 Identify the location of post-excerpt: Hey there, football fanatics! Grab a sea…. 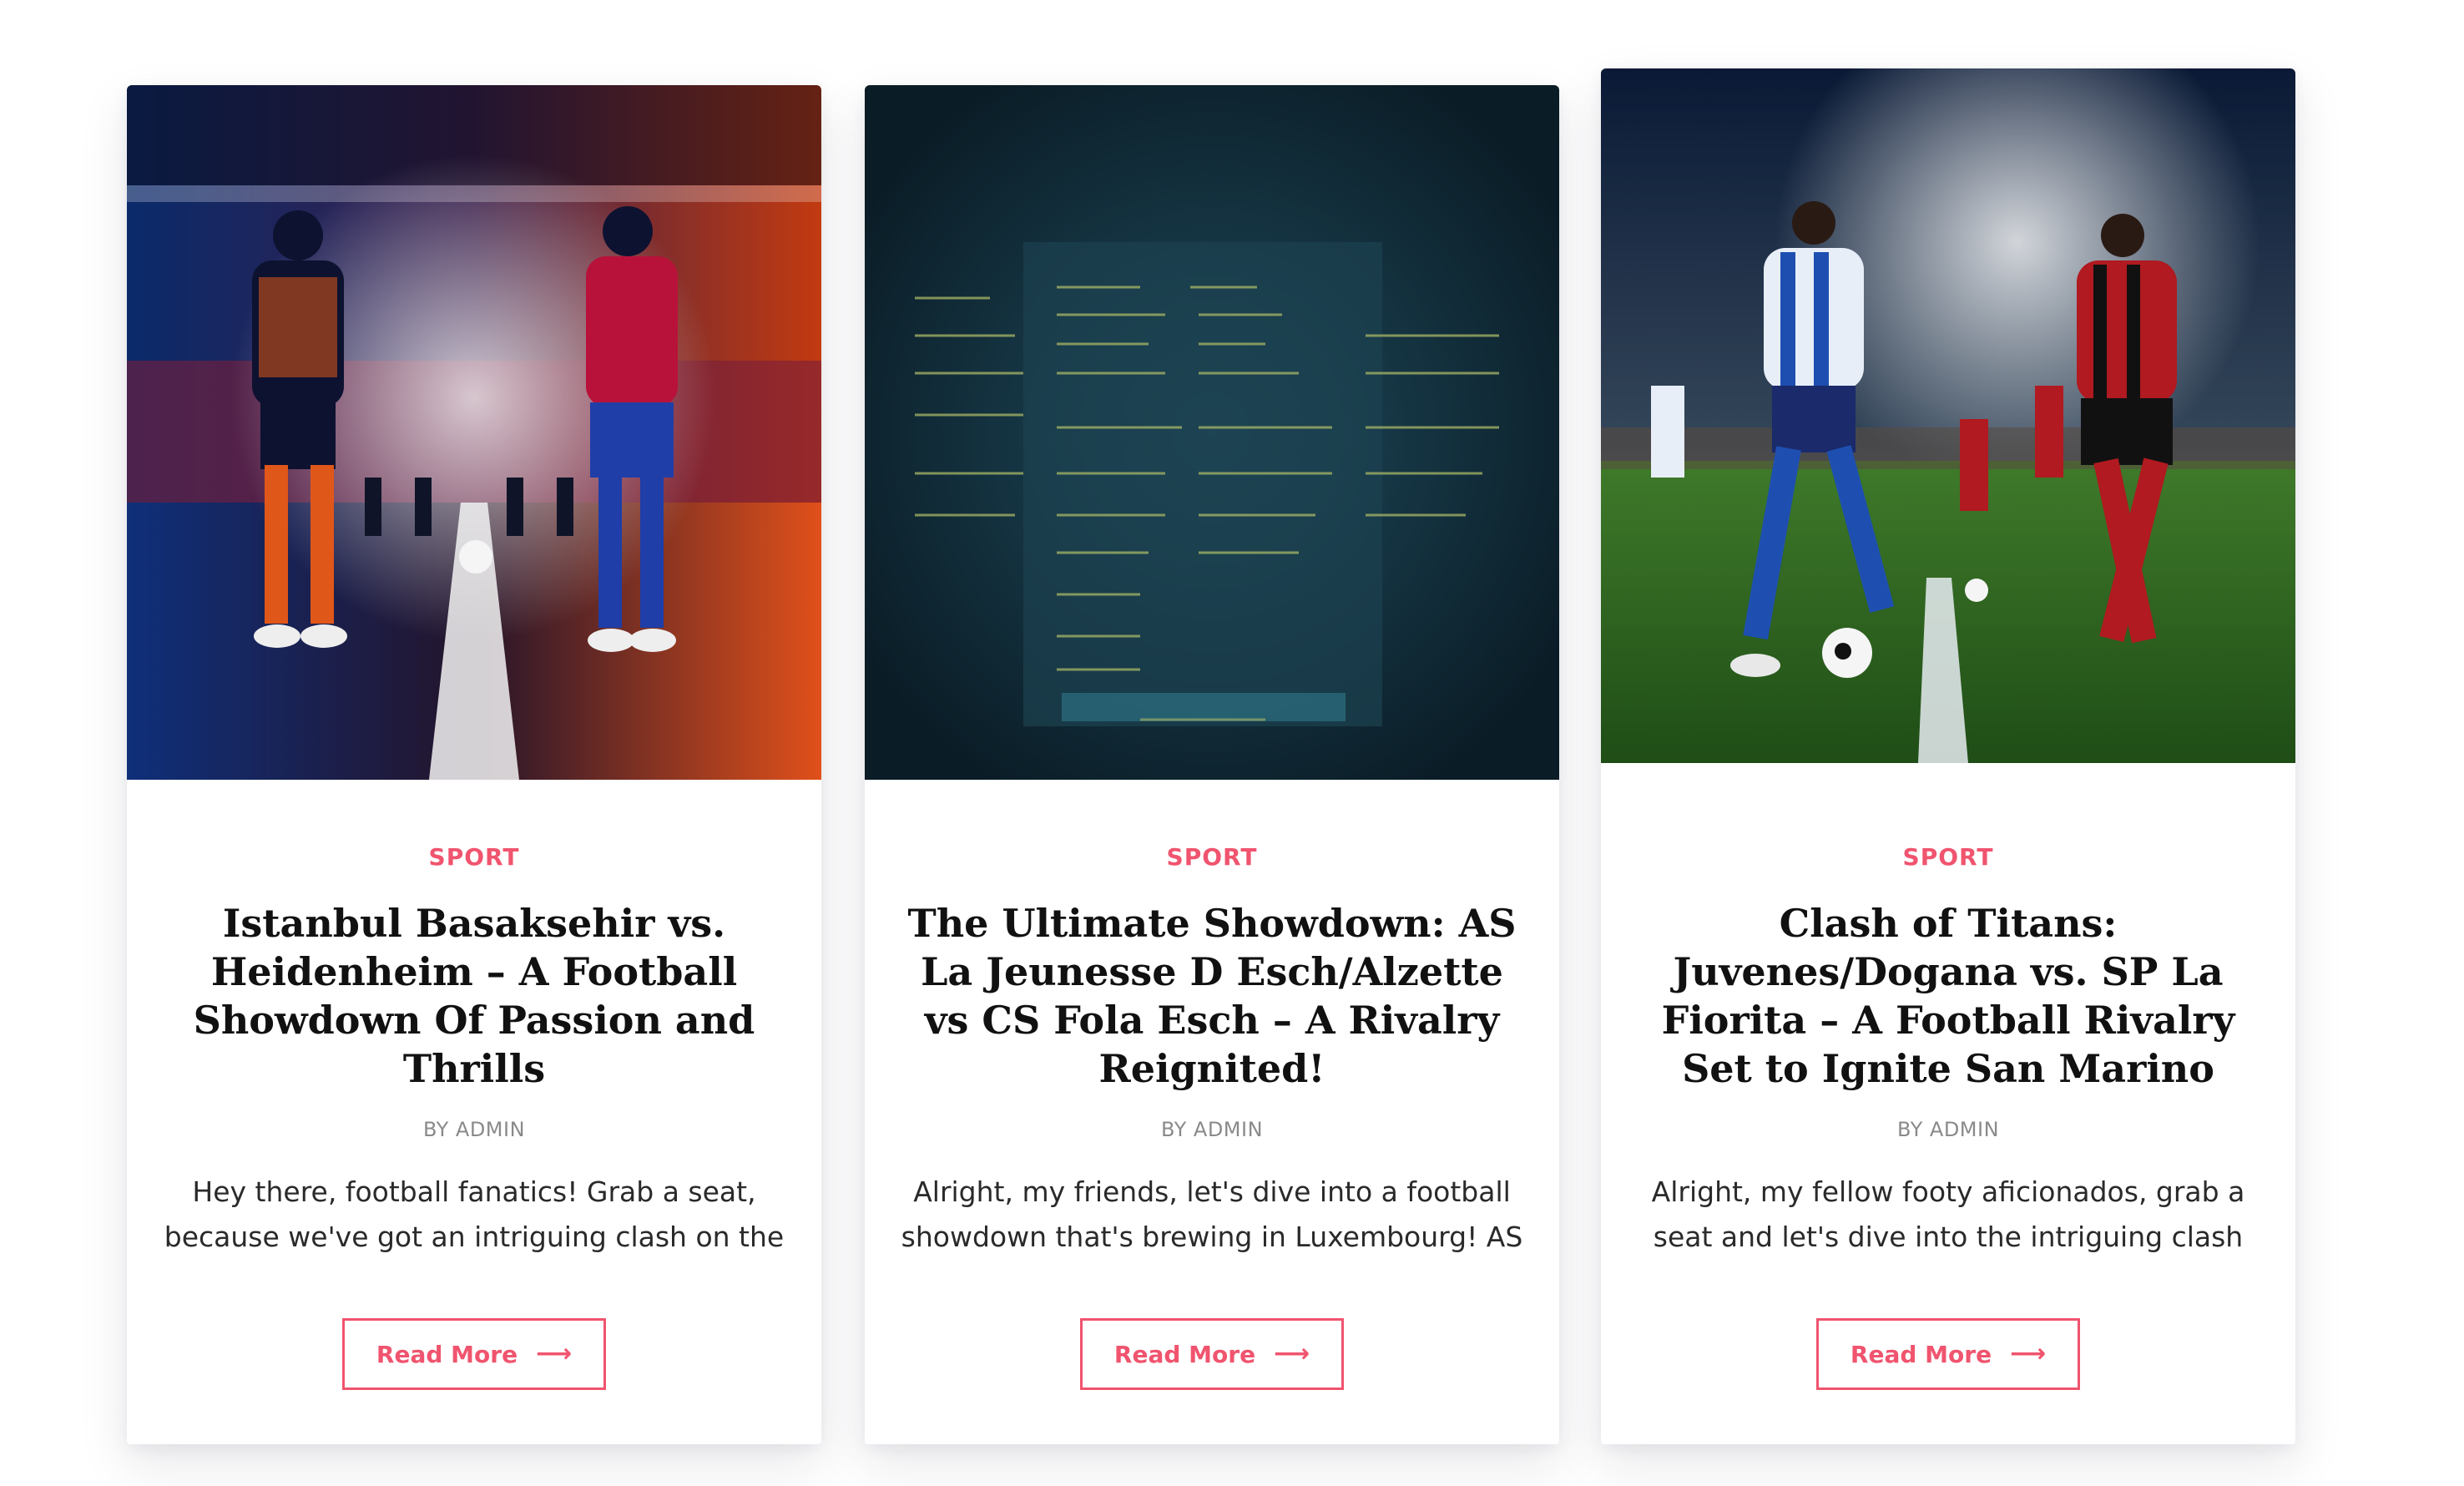
(474, 1214).